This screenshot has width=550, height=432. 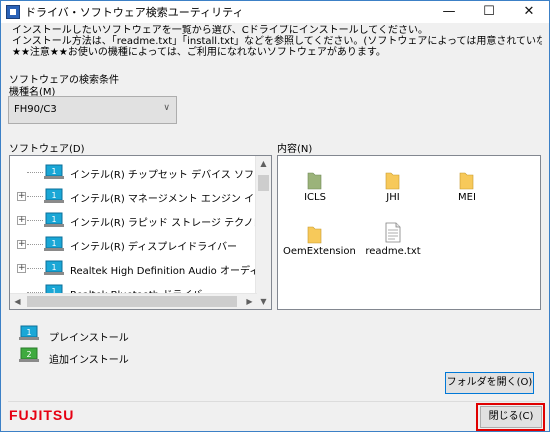 I want to click on scroll-right-icon: ▶, so click(x=249, y=301).